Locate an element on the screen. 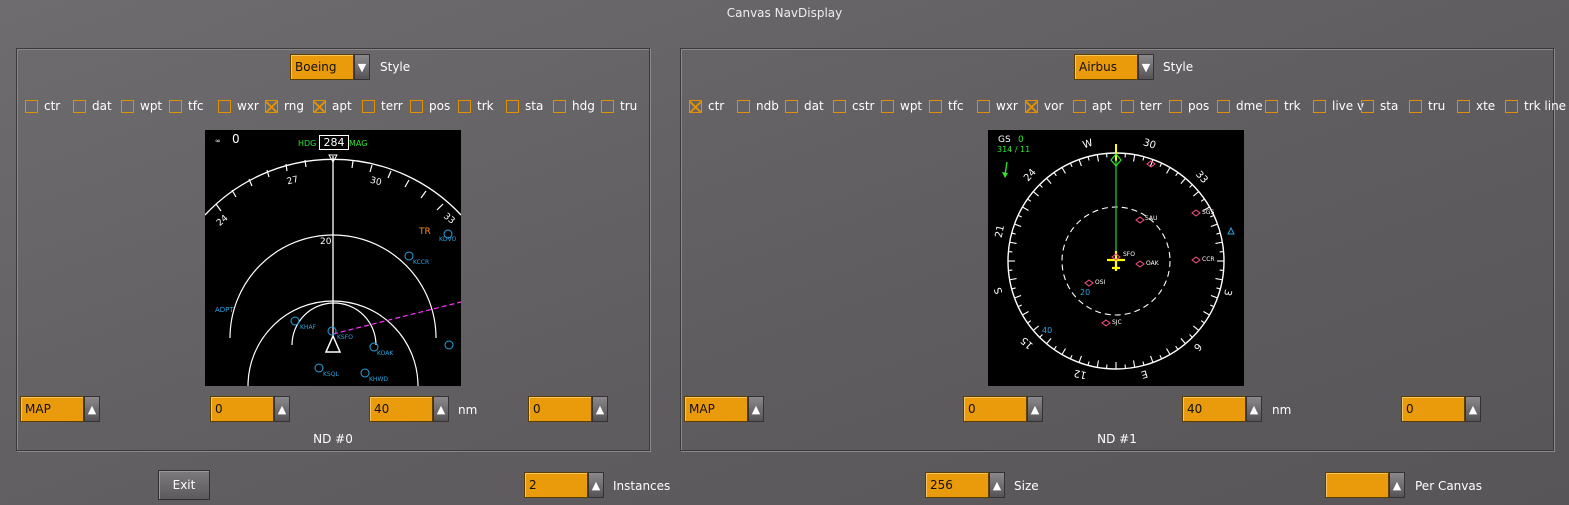 The height and width of the screenshot is (505, 1569). exit-button: Exit is located at coordinates (184, 485).